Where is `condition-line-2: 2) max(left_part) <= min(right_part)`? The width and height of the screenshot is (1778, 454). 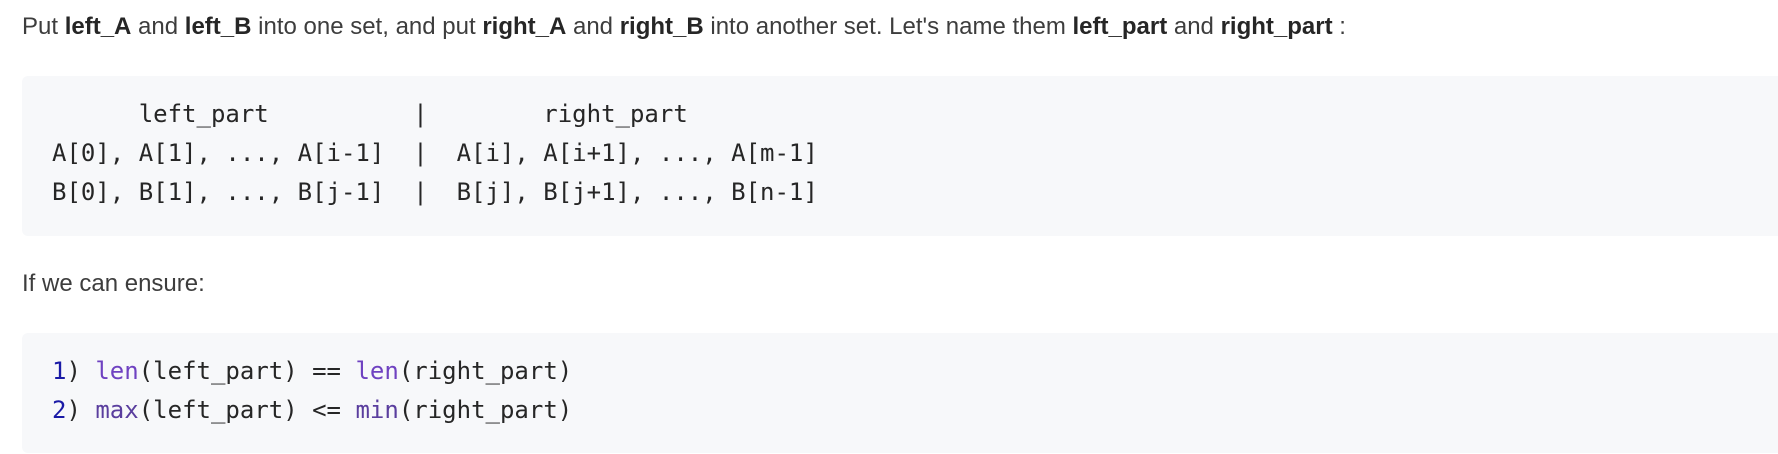
condition-line-2: 2) max(left_part) <= min(right_part) is located at coordinates (915, 410).